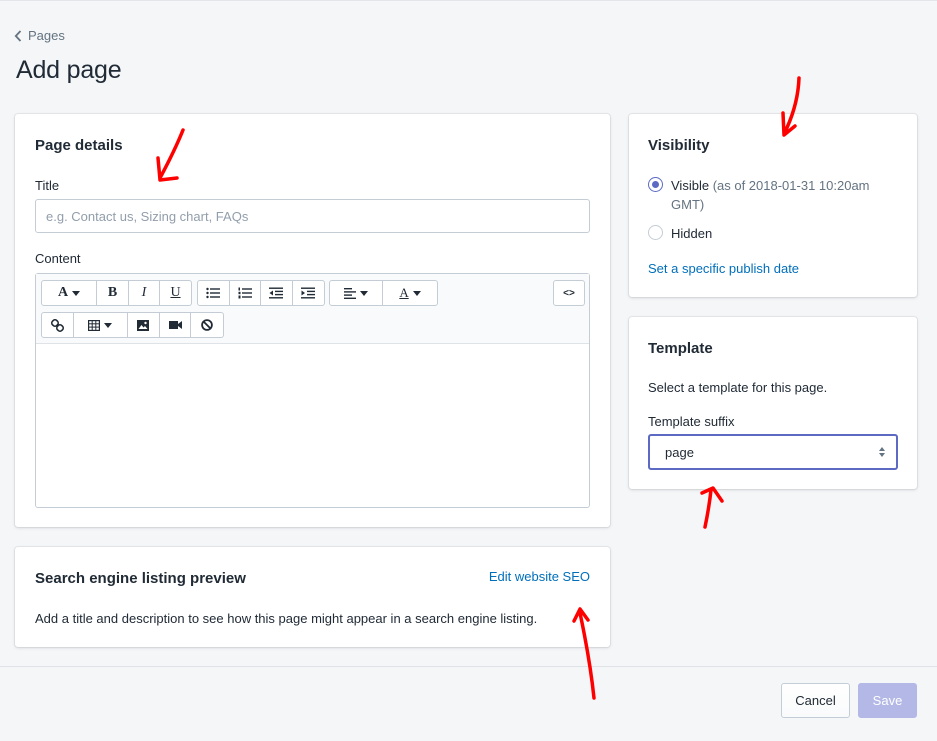  I want to click on title-input, so click(312, 216).